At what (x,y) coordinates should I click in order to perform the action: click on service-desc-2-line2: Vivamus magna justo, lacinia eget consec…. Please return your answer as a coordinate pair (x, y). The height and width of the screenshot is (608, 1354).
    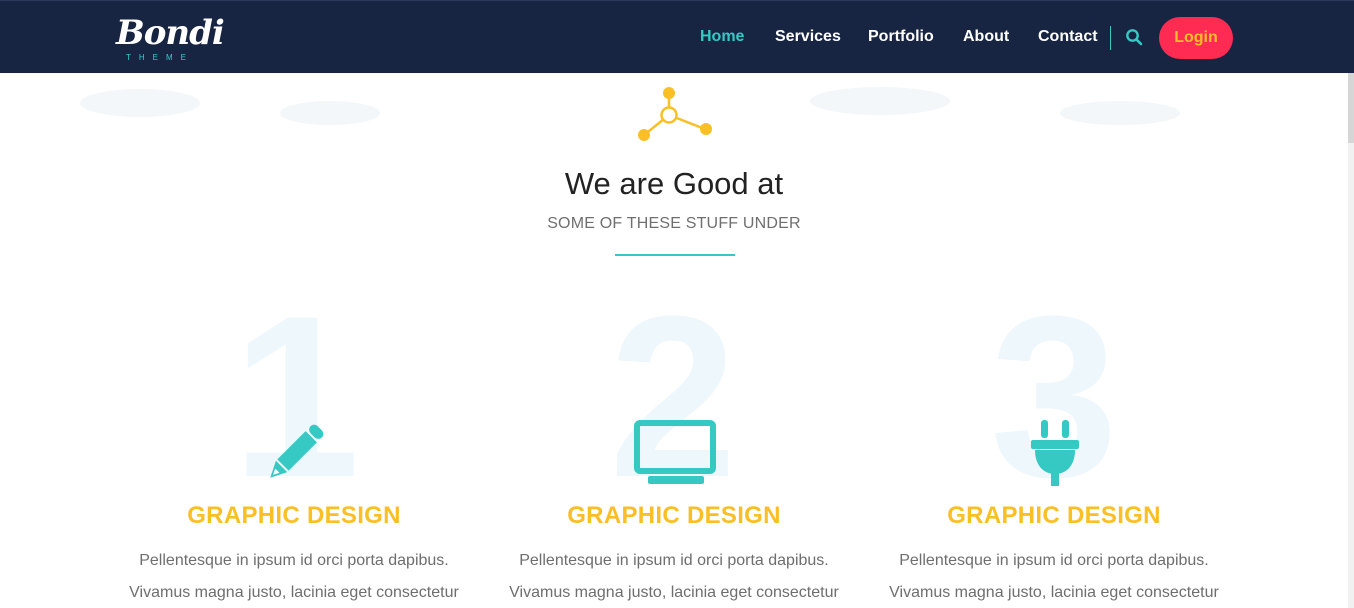
    Looking at the image, I should click on (674, 592).